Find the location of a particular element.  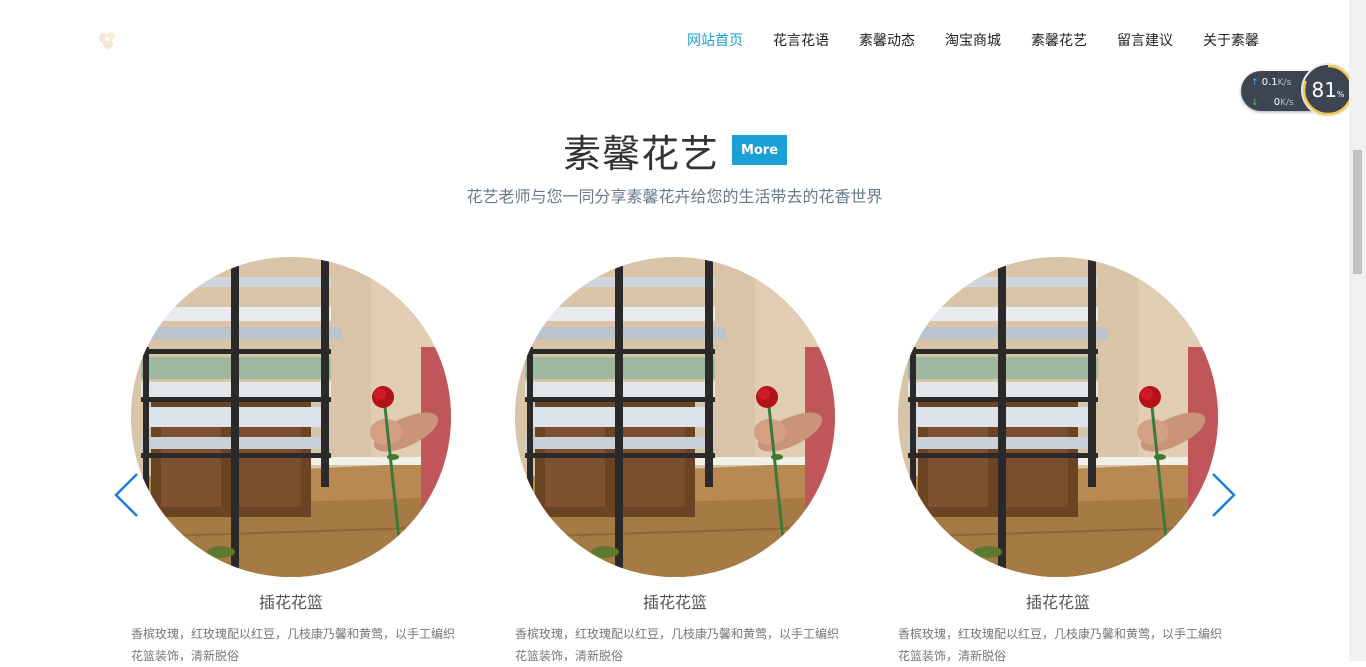

site-logo is located at coordinates (108, 41).